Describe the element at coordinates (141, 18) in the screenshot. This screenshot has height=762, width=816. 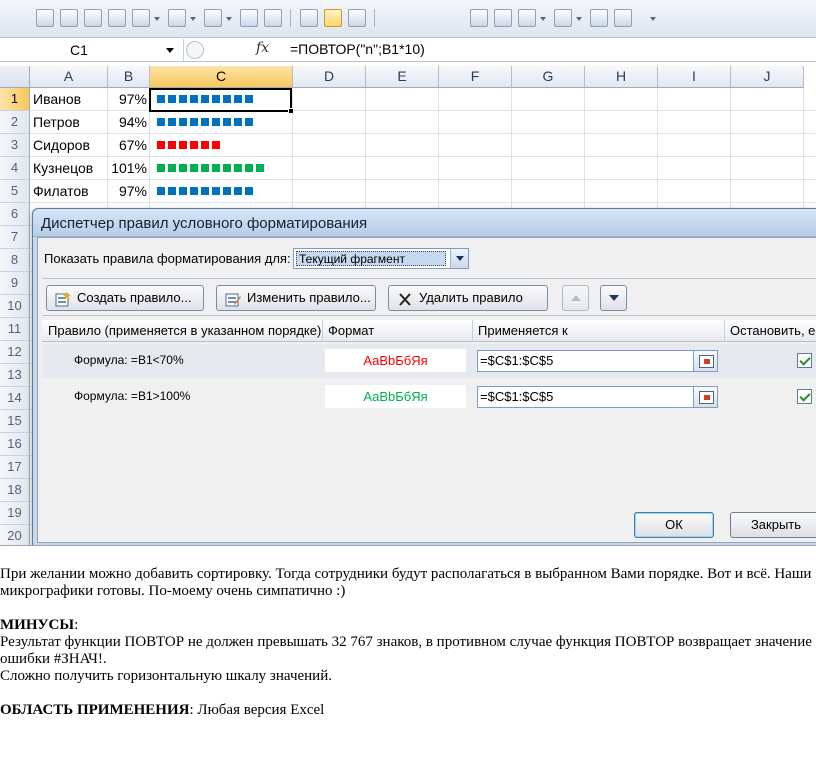
I see `undo-icon` at that location.